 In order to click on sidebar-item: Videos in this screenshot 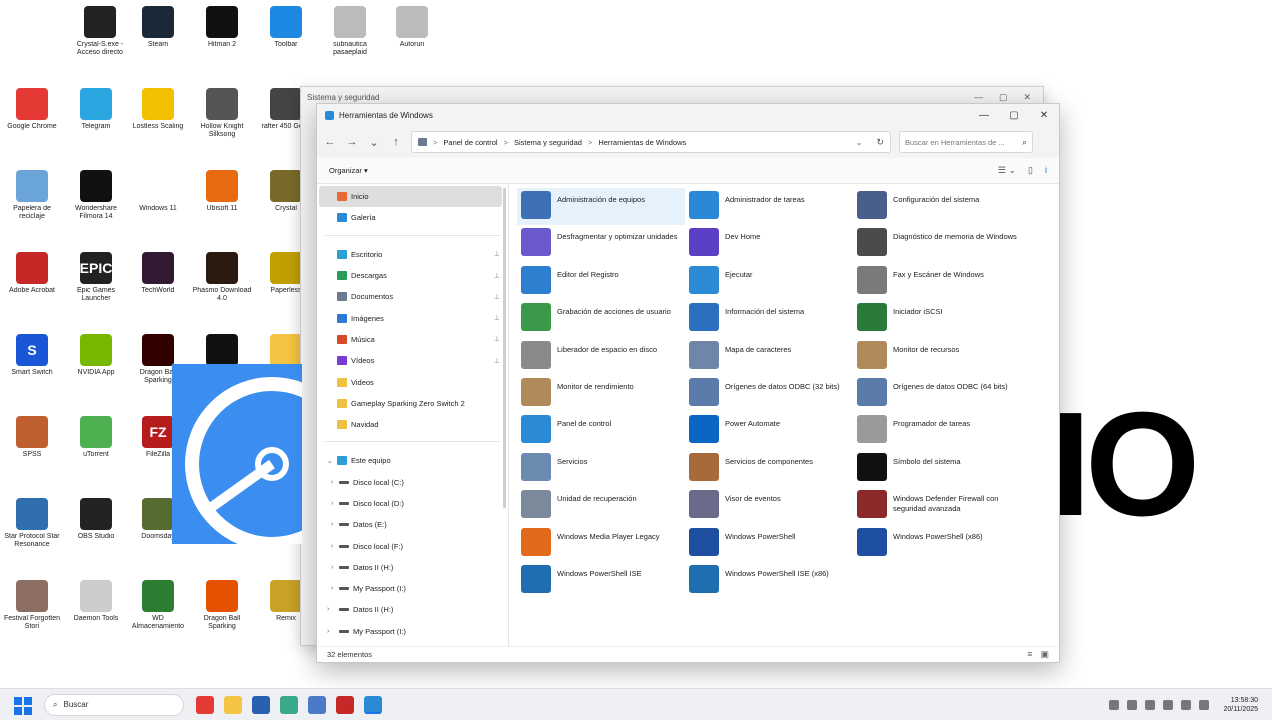, I will do `click(412, 381)`.